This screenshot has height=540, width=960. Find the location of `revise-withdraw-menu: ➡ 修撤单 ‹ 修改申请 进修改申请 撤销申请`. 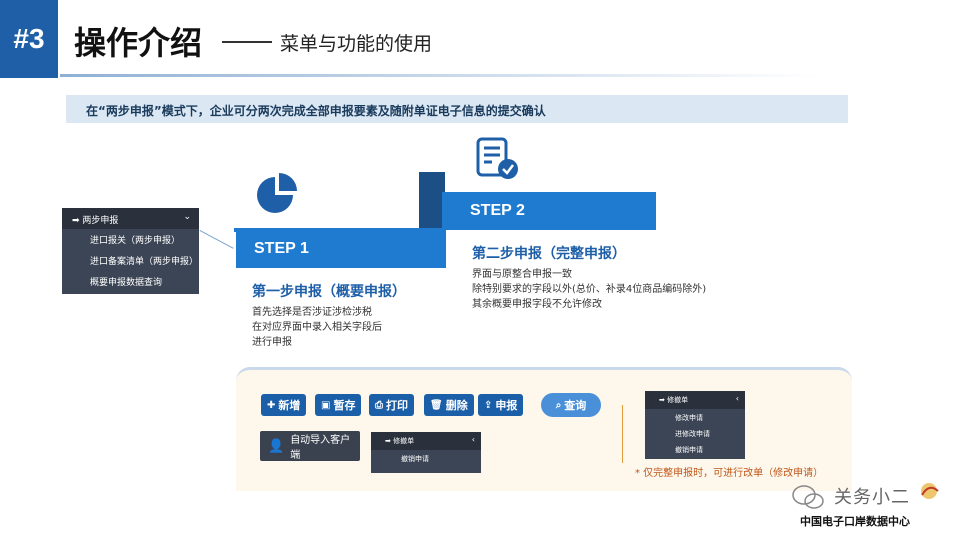

revise-withdraw-menu: ➡ 修撤单 ‹ 修改申请 进修改申请 撤销申请 is located at coordinates (695, 425).